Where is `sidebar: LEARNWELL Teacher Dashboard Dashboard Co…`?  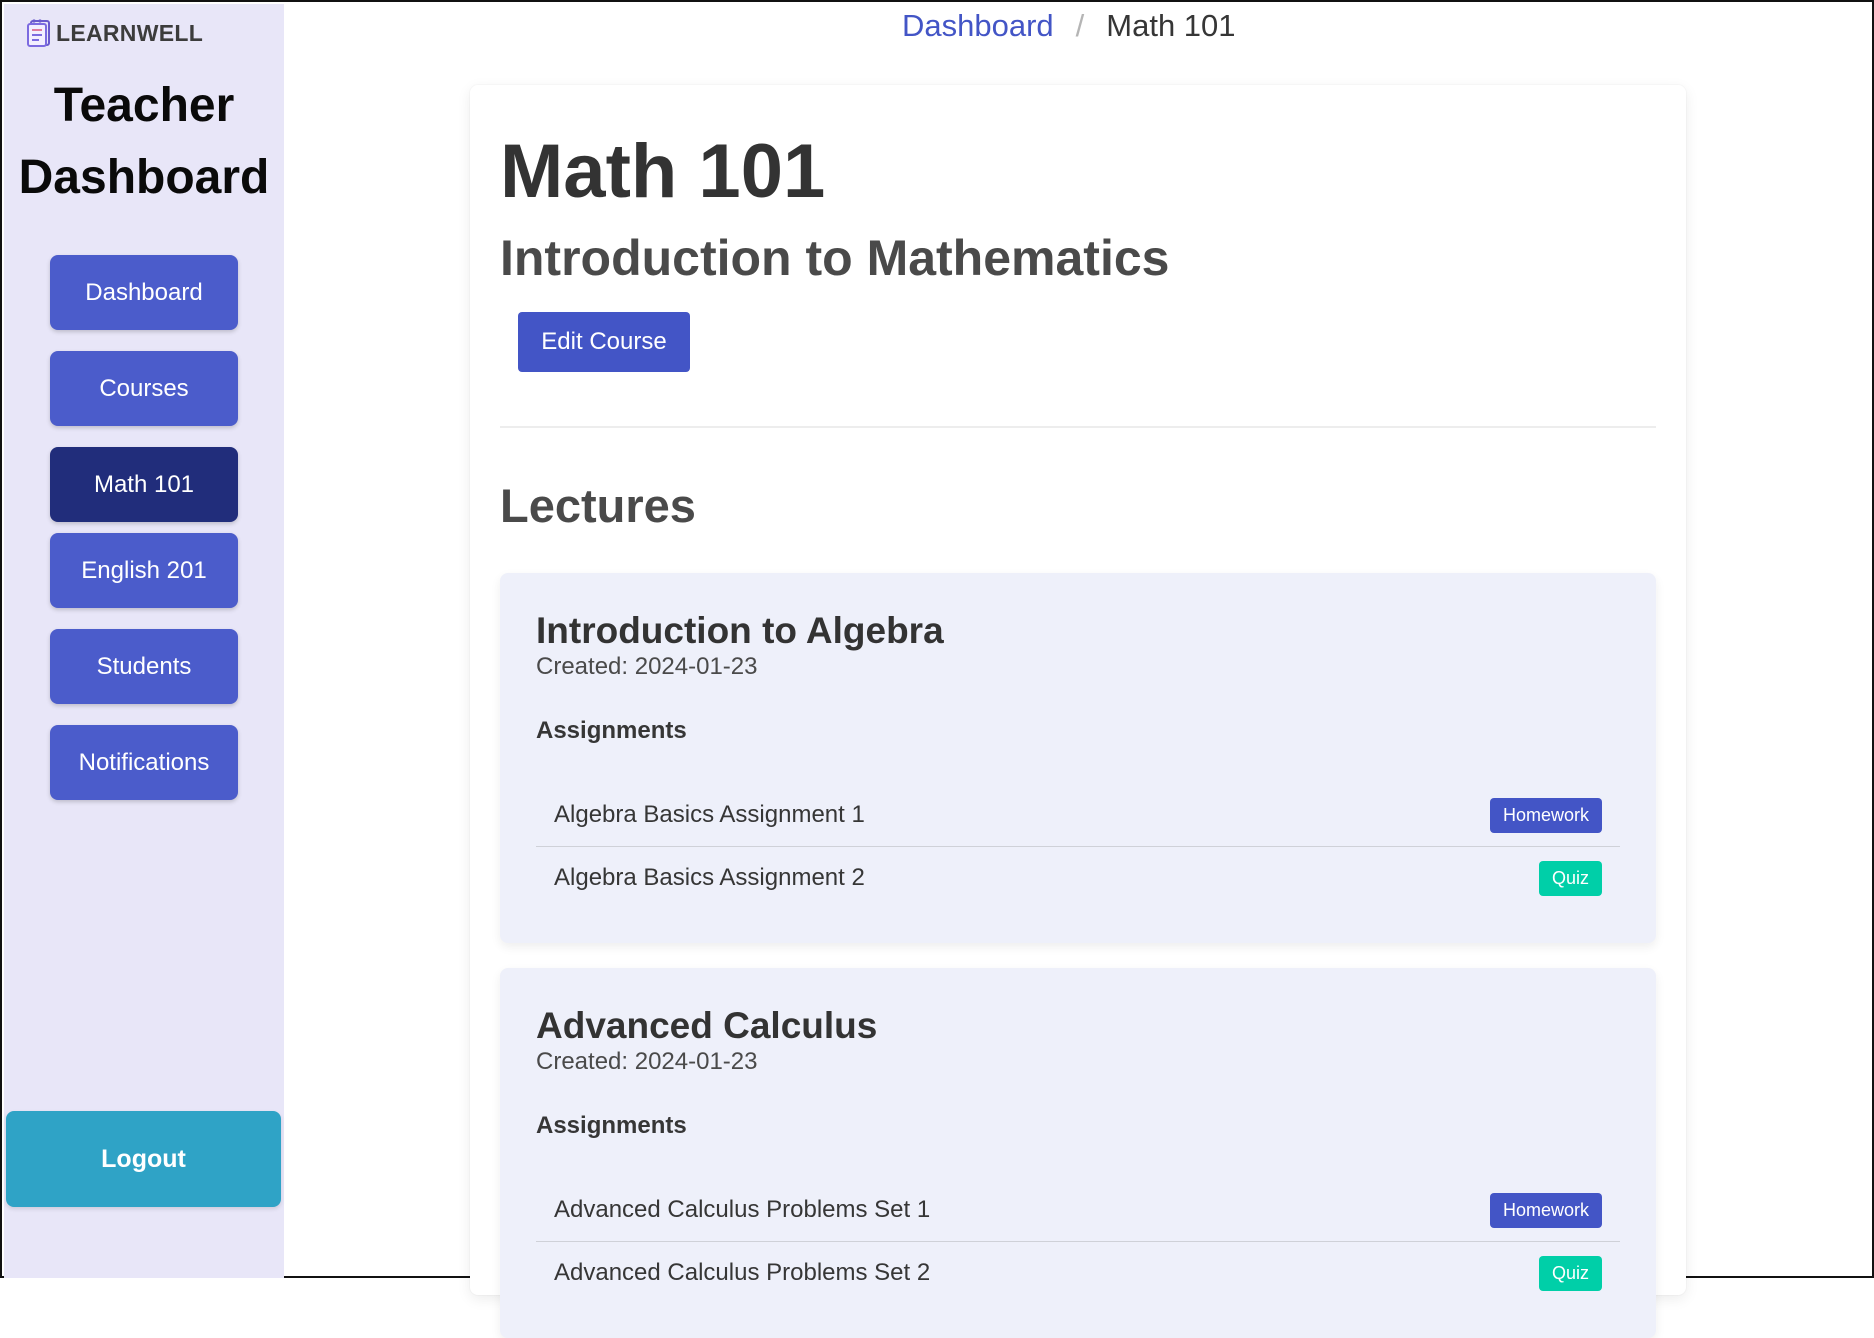 sidebar: LEARNWELL Teacher Dashboard Dashboard Co… is located at coordinates (144, 641).